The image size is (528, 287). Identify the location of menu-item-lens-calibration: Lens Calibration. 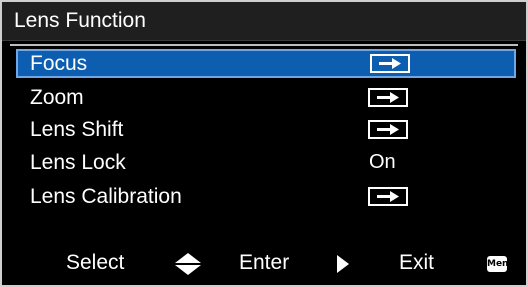
(266, 196).